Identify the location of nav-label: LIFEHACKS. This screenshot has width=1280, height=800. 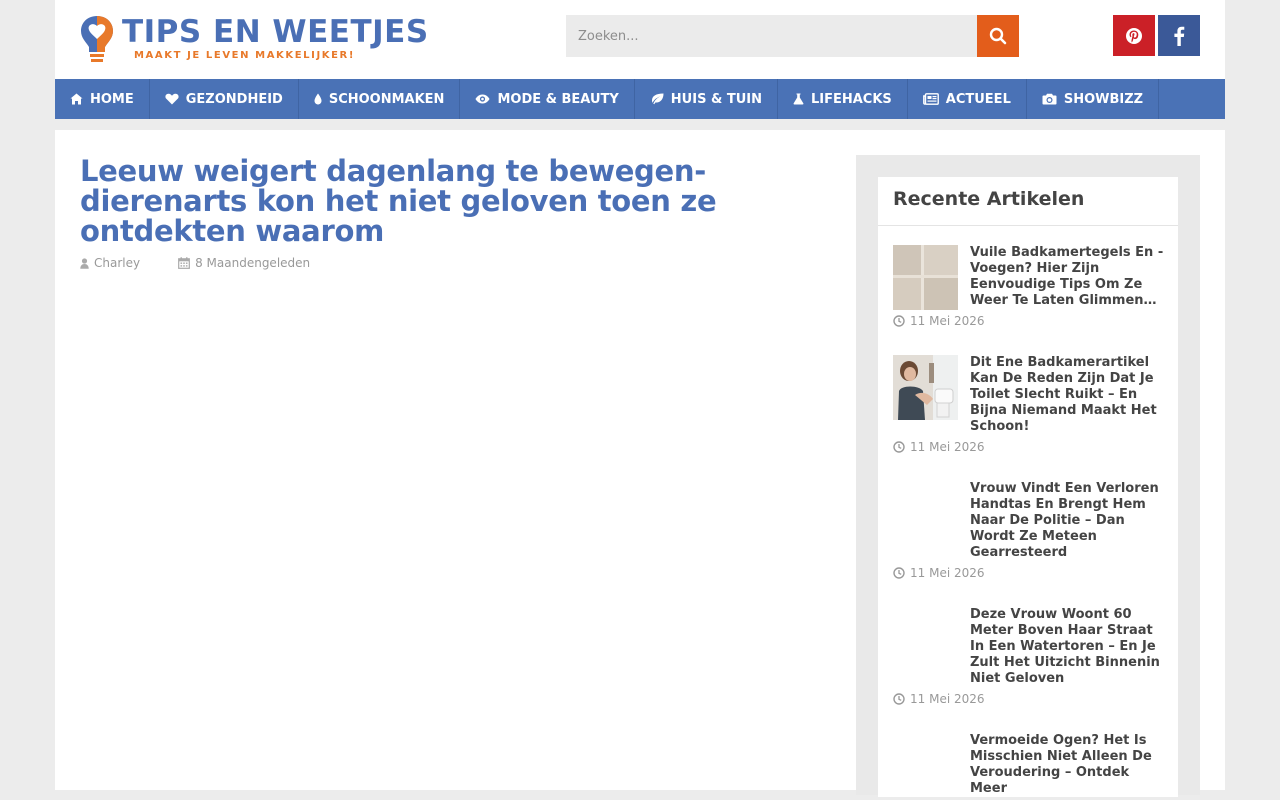
(851, 99).